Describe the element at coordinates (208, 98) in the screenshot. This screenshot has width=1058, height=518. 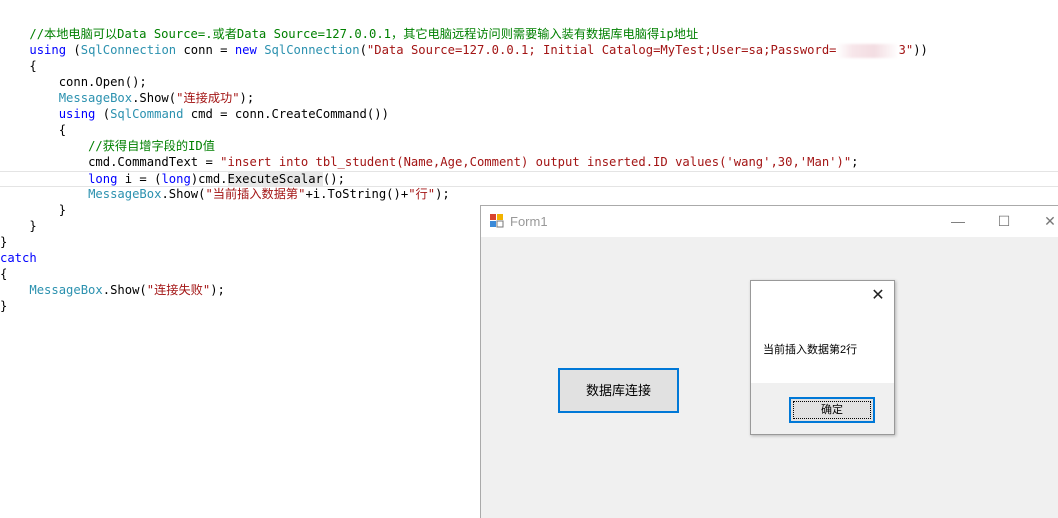
I see `string-literal: "连接成功"` at that location.